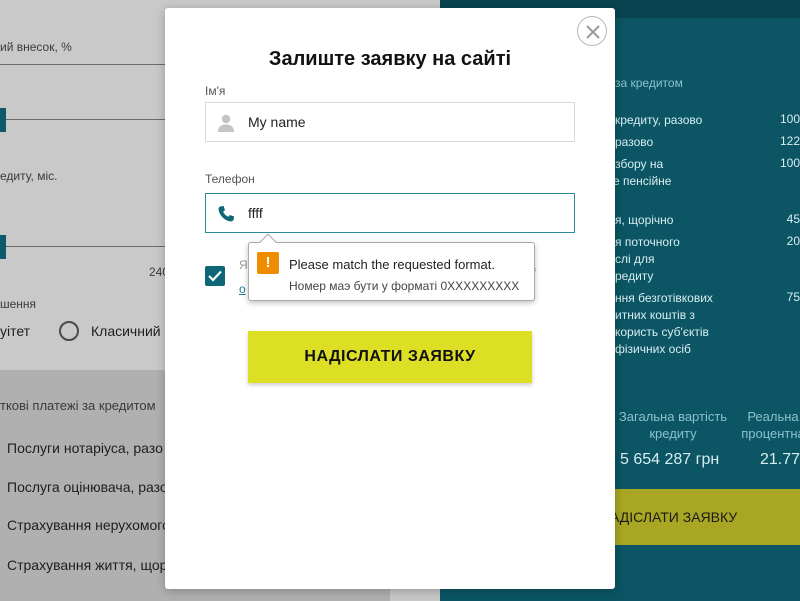 This screenshot has width=800, height=601. Describe the element at coordinates (403, 213) in the screenshot. I see `phone-input` at that location.